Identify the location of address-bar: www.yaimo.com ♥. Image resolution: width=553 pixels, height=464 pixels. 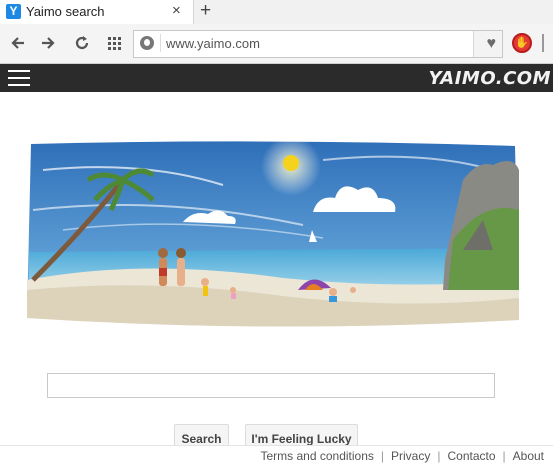
(318, 44).